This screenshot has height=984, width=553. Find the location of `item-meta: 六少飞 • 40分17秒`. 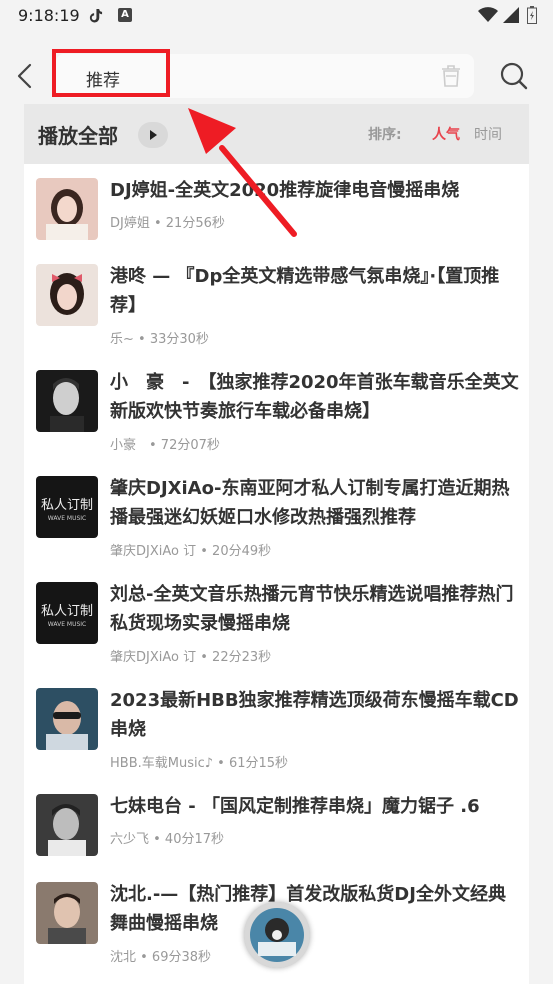

item-meta: 六少飞 • 40分17秒 is located at coordinates (167, 839).